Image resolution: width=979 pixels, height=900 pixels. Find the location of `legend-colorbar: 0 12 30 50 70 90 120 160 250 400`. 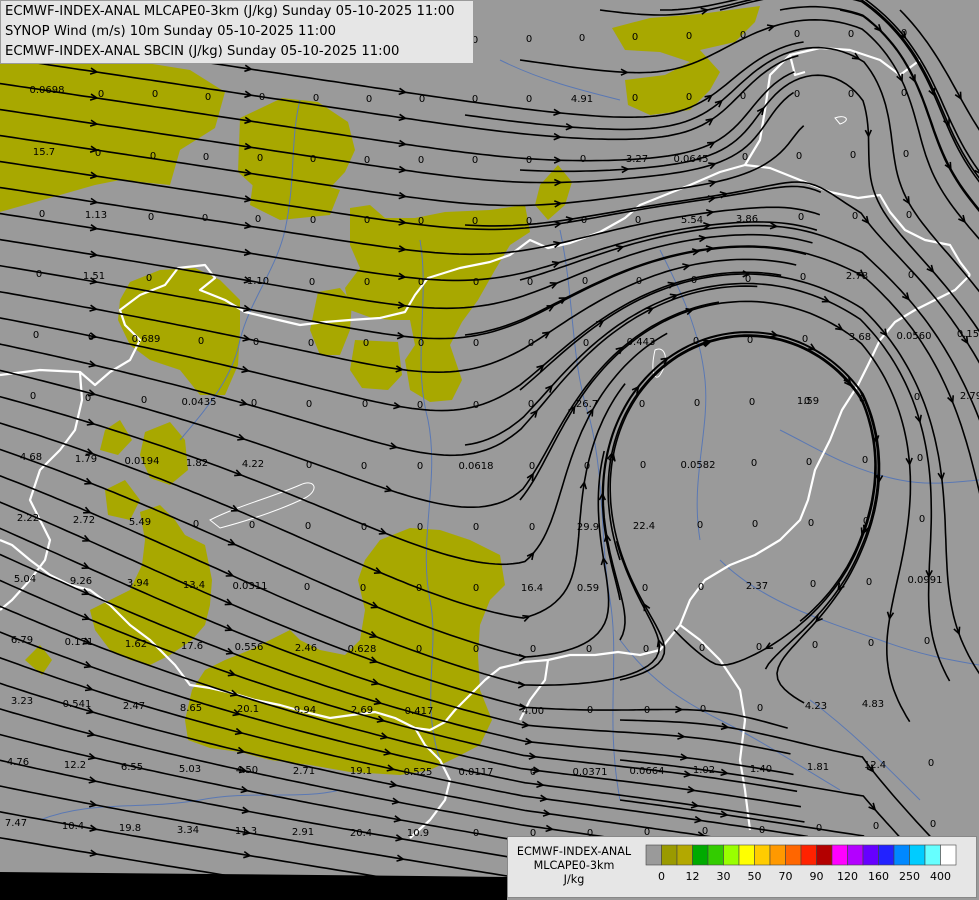

legend-colorbar: 0 12 30 50 70 90 120 160 250 400 is located at coordinates (801, 863).